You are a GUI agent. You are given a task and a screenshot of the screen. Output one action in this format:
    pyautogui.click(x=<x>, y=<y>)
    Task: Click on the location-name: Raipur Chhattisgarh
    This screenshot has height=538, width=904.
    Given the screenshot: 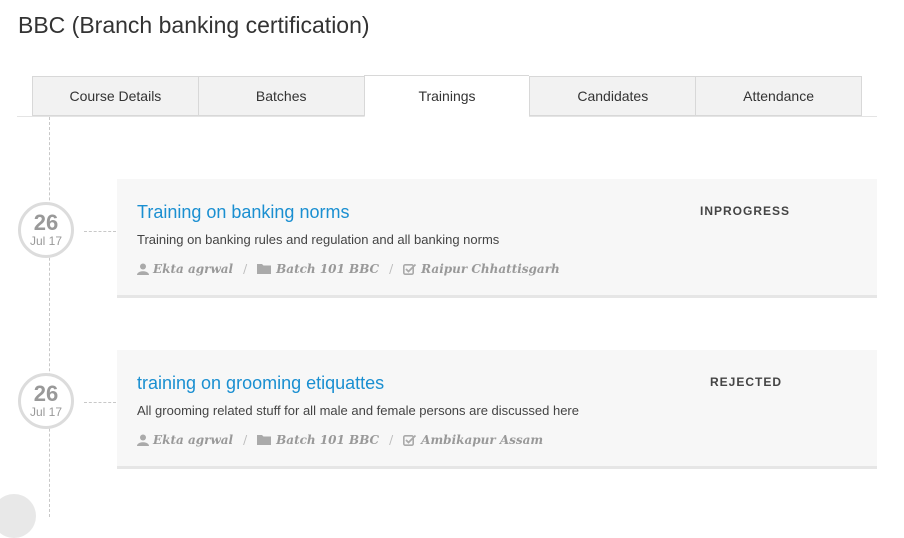 What is the action you would take?
    pyautogui.click(x=490, y=269)
    